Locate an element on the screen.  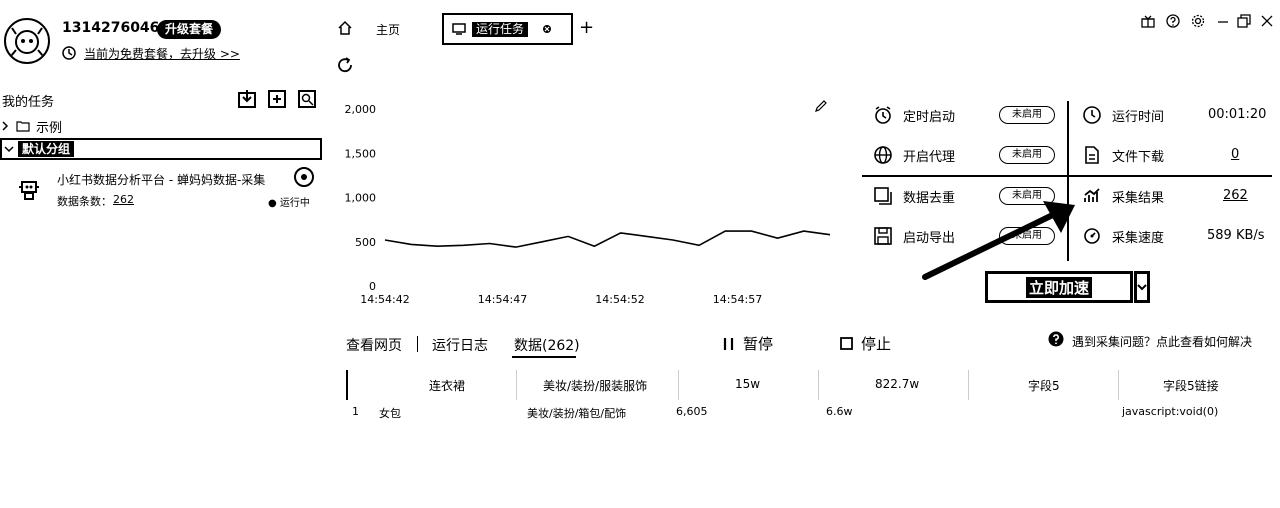
alarm-icon is located at coordinates (883, 115).